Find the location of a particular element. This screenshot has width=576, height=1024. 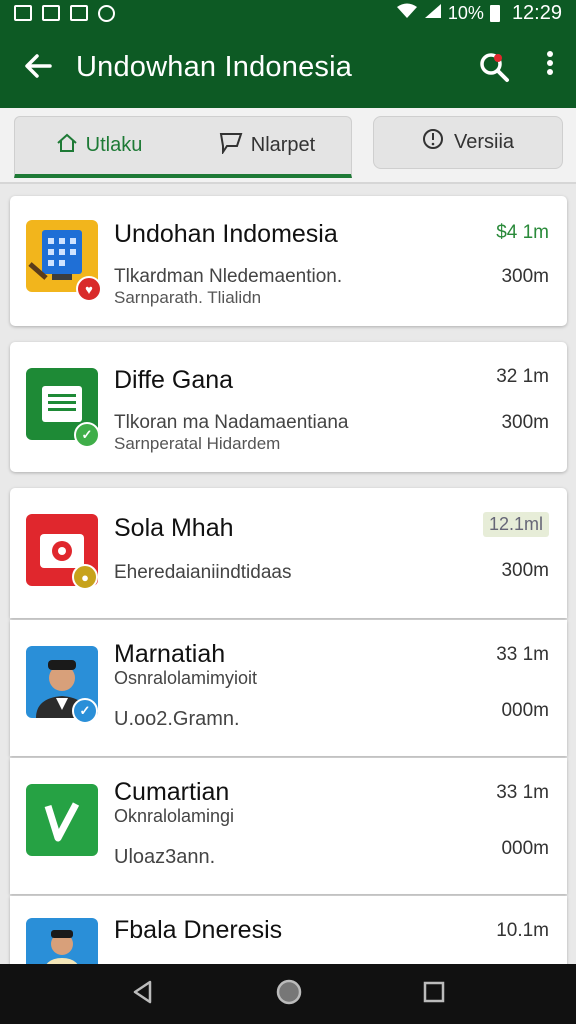

vine-app-icon is located at coordinates (62, 820).